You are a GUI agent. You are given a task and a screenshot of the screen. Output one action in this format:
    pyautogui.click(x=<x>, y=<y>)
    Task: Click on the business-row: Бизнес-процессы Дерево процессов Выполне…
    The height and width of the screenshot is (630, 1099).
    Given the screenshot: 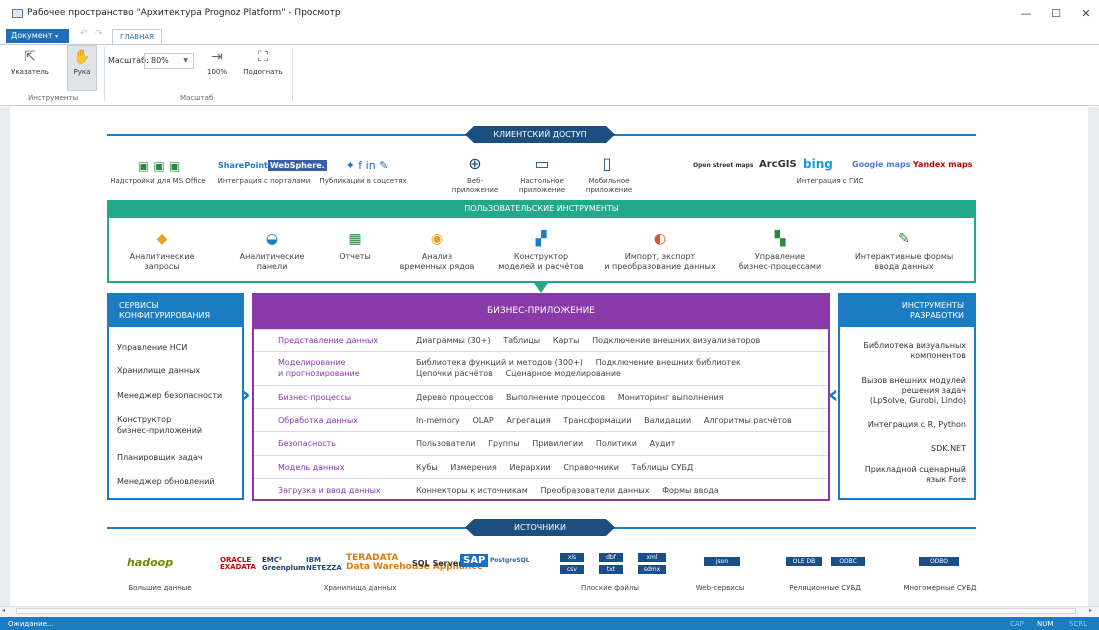 What is the action you would take?
    pyautogui.click(x=541, y=396)
    